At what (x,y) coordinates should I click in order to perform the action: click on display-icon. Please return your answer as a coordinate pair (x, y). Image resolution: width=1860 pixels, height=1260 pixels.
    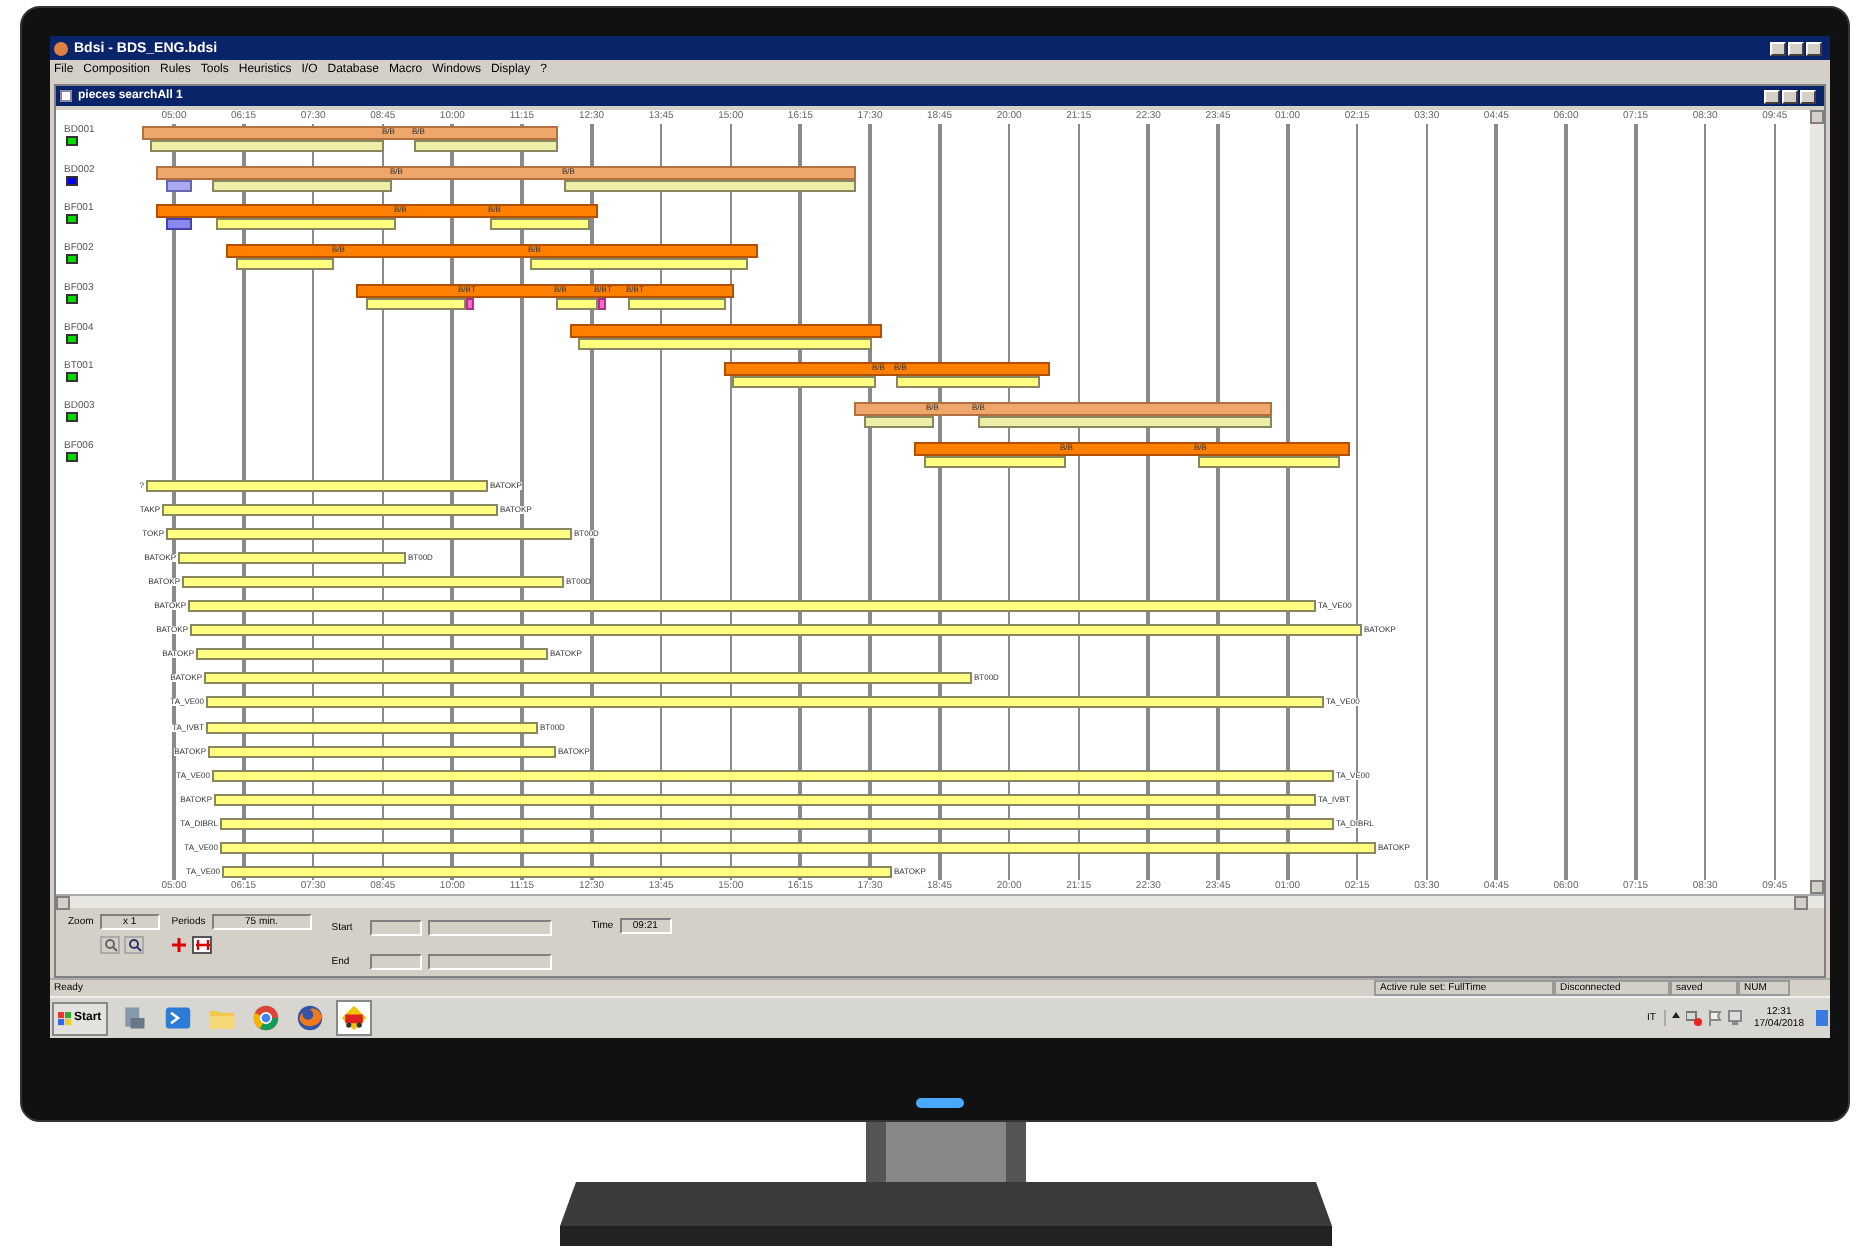
    Looking at the image, I should click on (1734, 1018).